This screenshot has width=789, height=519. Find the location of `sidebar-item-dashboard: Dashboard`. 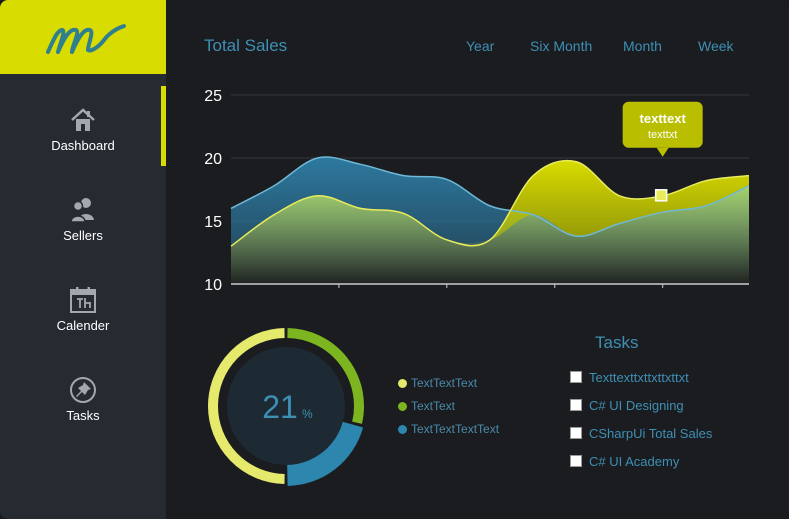

sidebar-item-dashboard: Dashboard is located at coordinates (83, 151).